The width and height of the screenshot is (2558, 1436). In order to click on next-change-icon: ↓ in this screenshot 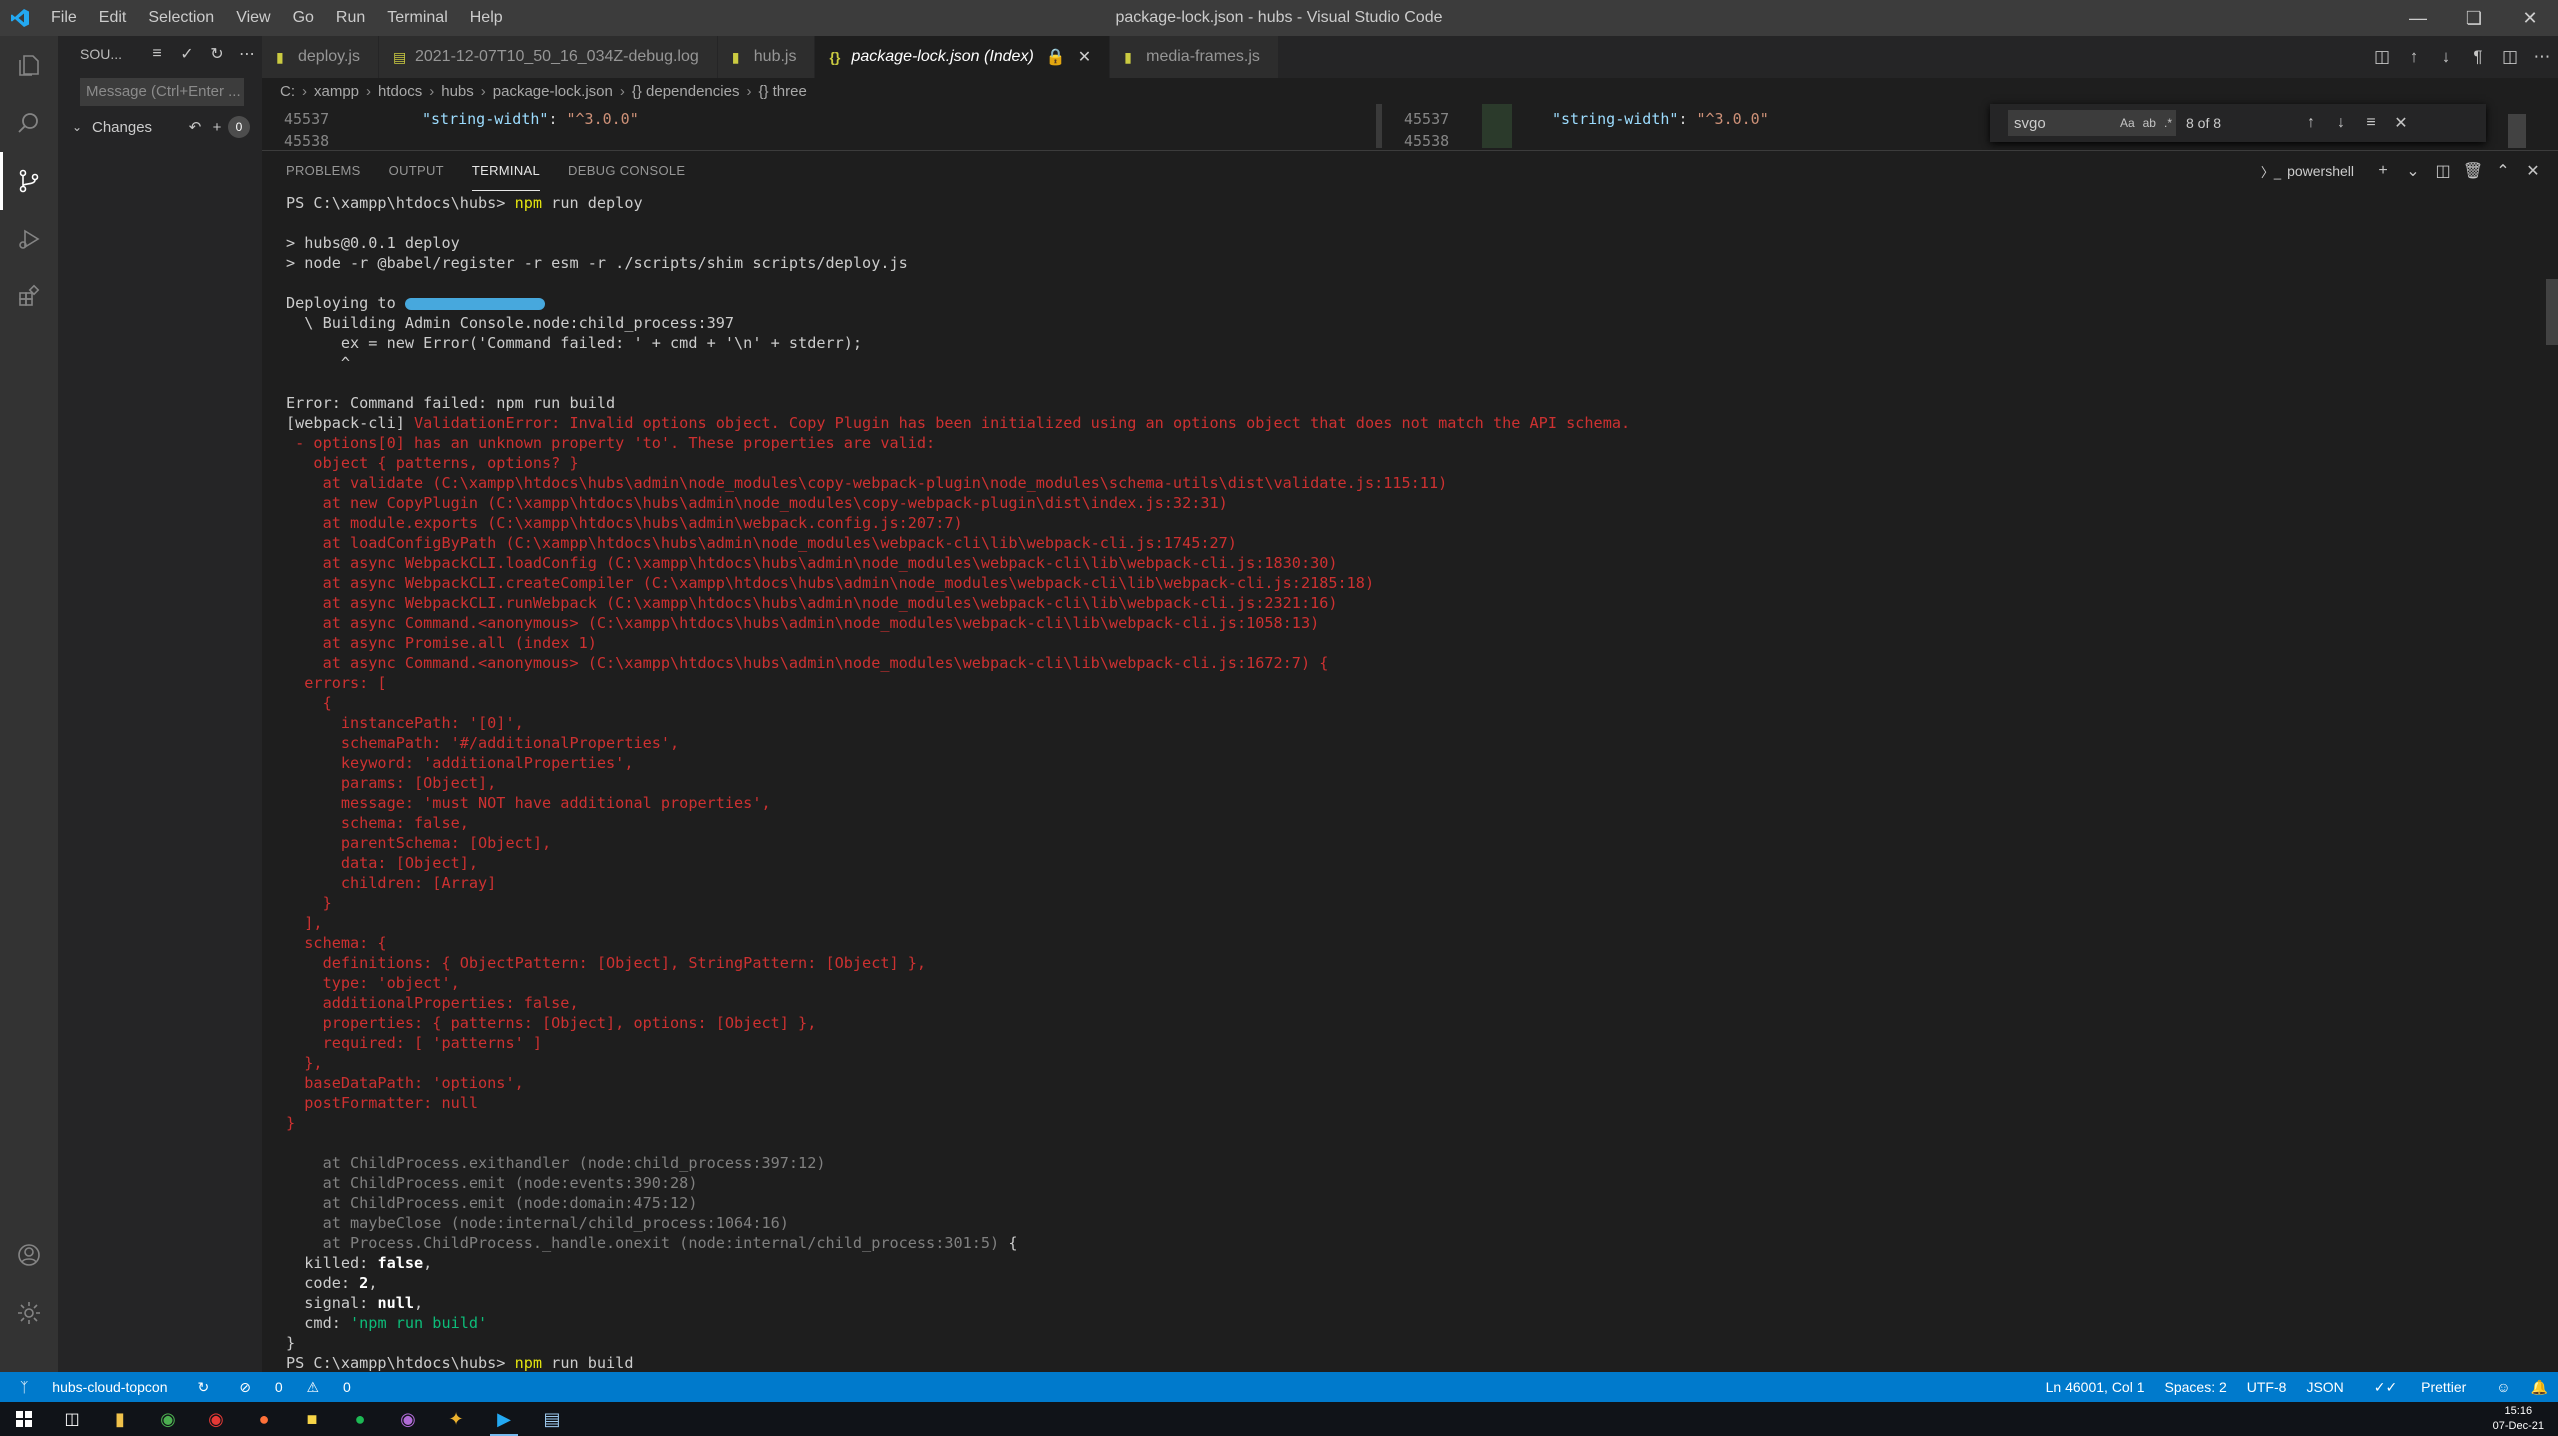, I will do `click(2446, 57)`.